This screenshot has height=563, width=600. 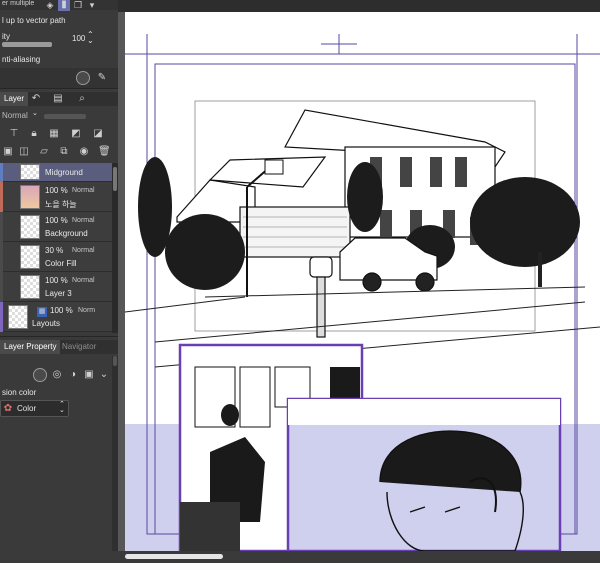 I want to click on layer-item: Midground, so click(x=56, y=172).